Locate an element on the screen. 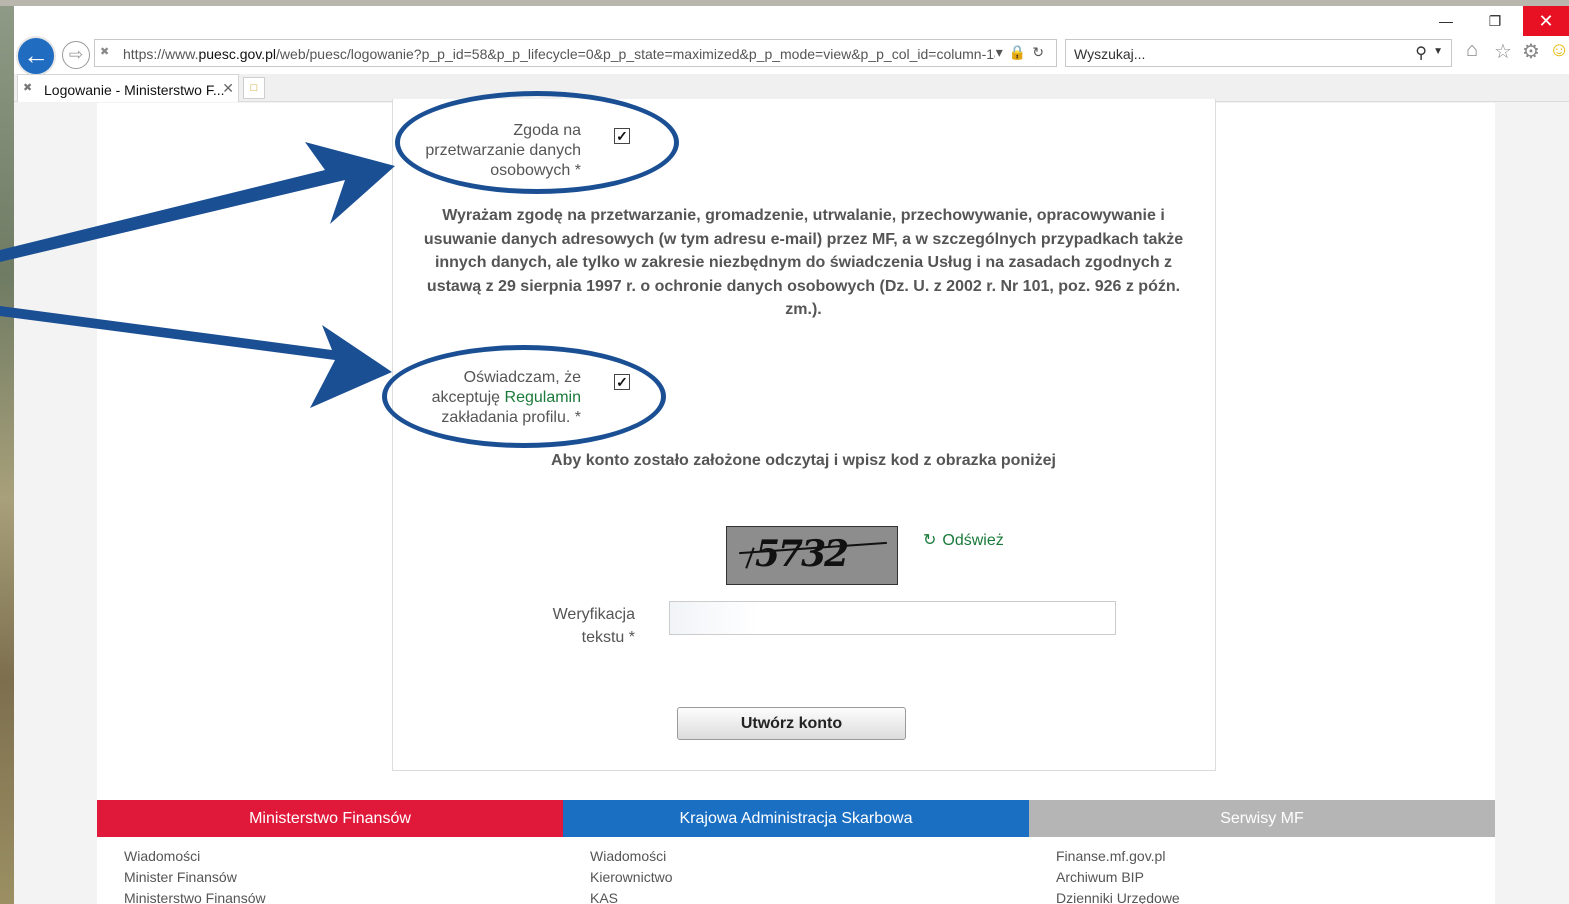 The width and height of the screenshot is (1569, 904). annotation-arrow-lower is located at coordinates (196, 357).